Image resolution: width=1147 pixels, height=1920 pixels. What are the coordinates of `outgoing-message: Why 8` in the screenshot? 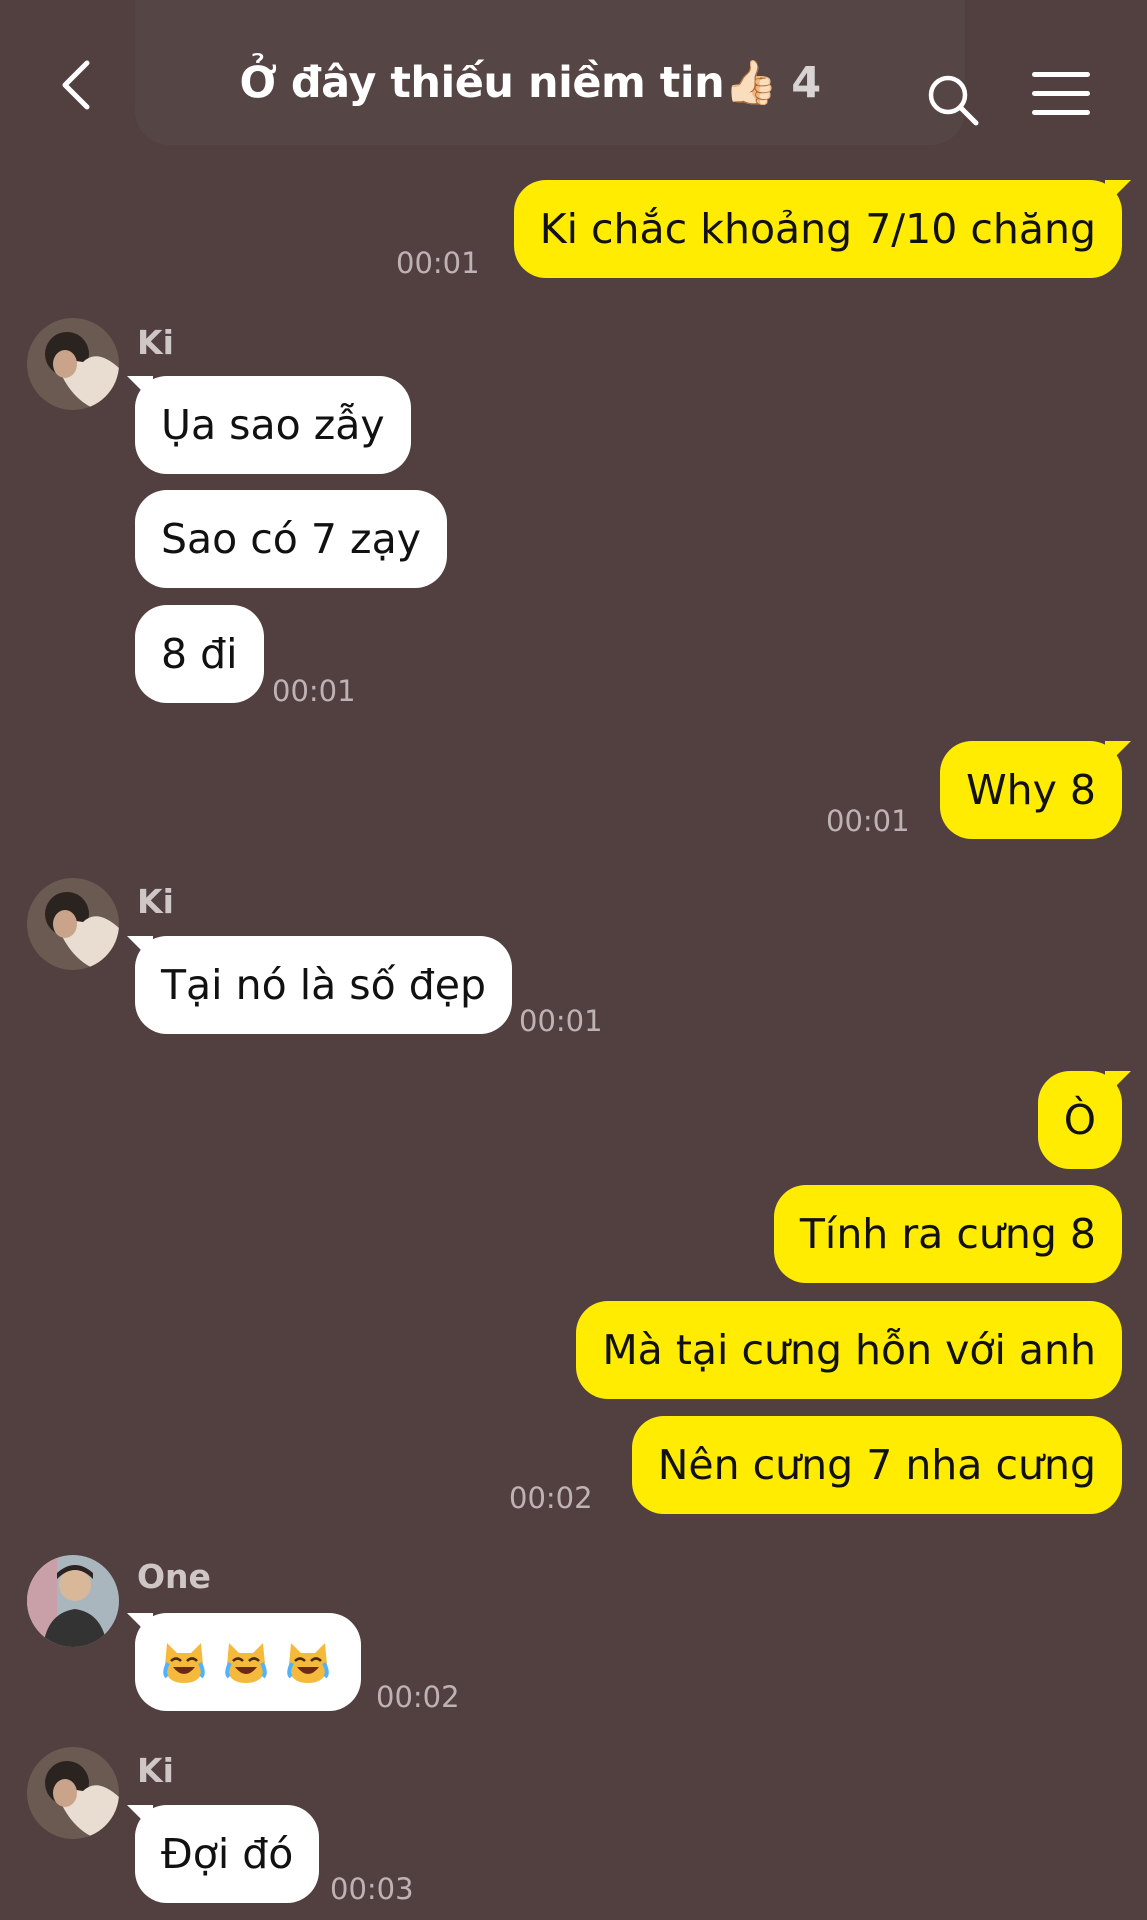 It's located at (1031, 790).